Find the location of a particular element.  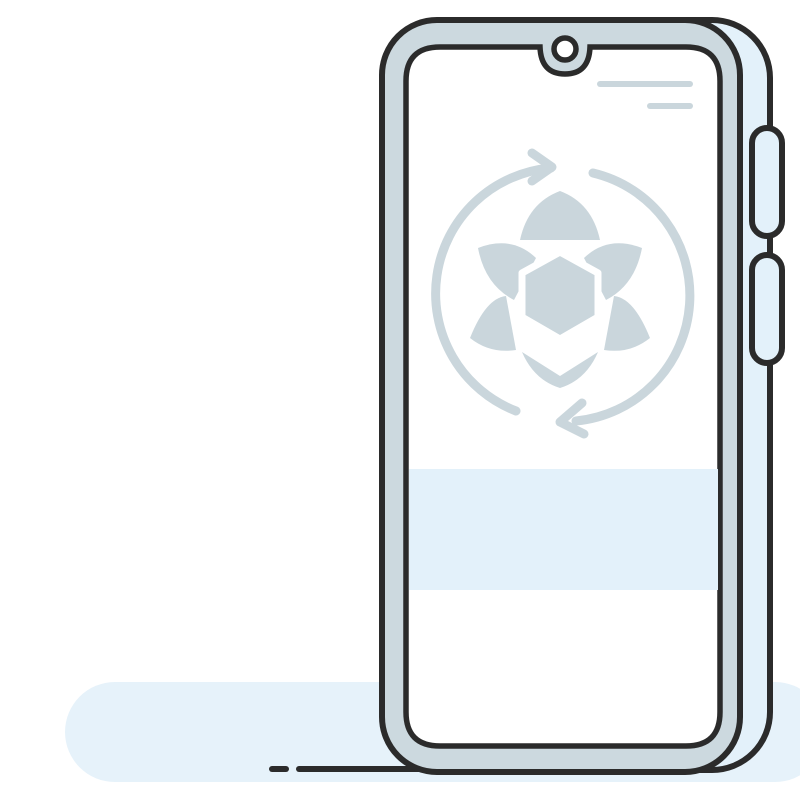

front-camera-icon is located at coordinates (565, 49).